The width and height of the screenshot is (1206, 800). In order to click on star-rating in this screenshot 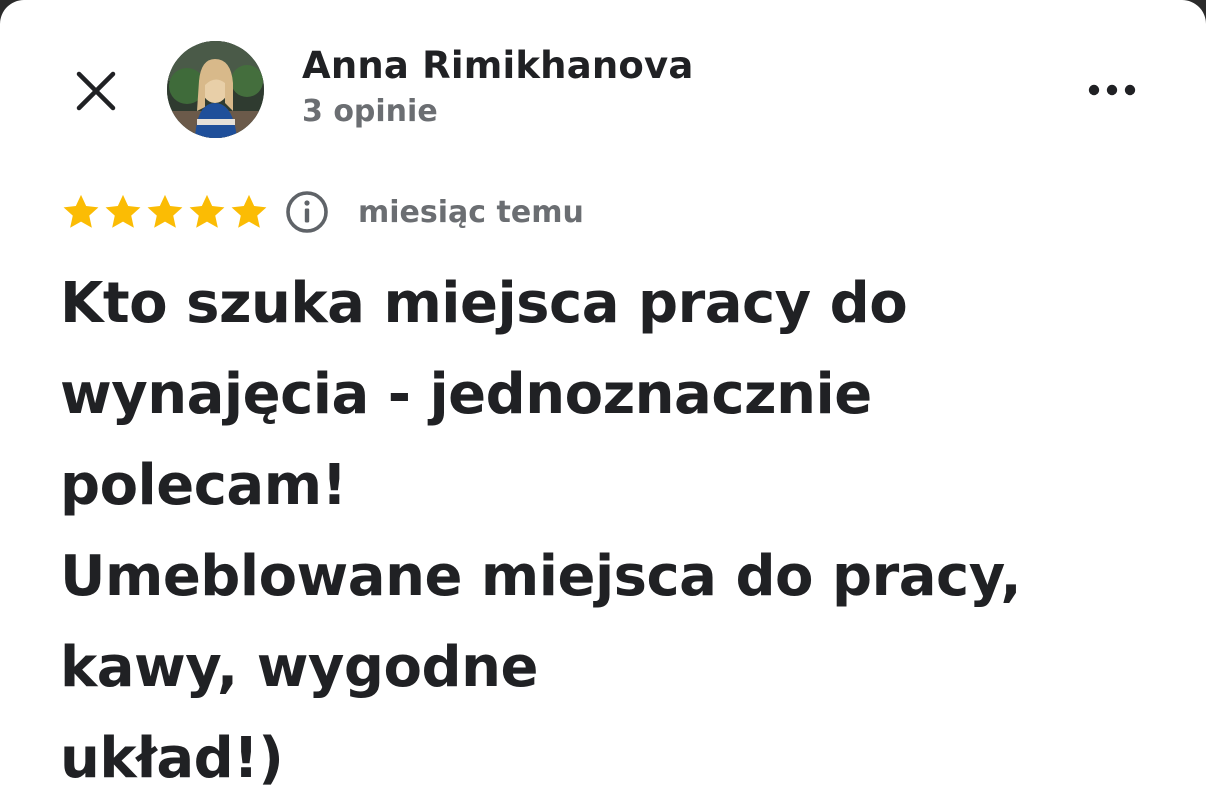, I will do `click(165, 212)`.